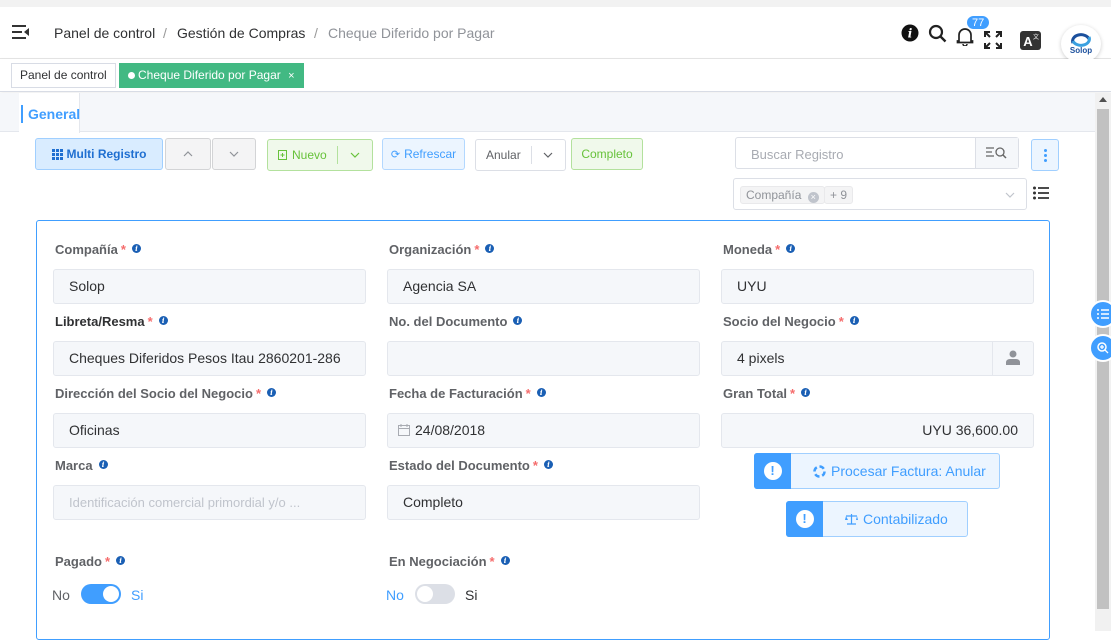  I want to click on field-label-direccion: Dirección del Socio del Negocio * i, so click(165, 393).